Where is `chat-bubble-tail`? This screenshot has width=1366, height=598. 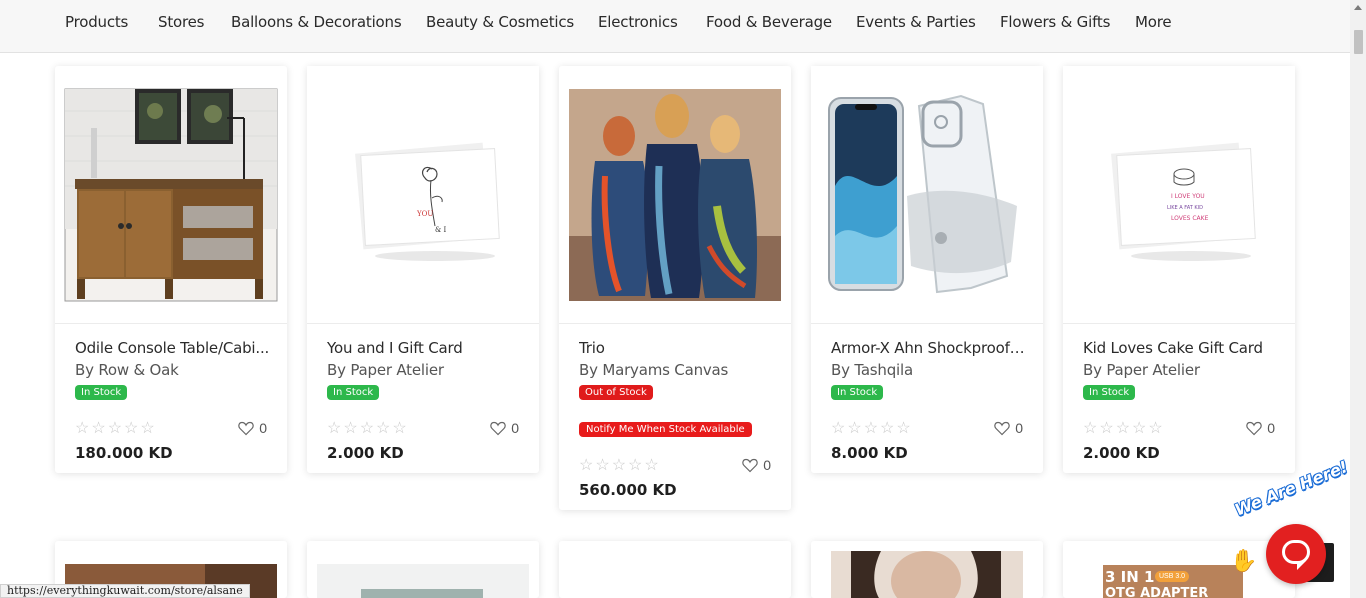 chat-bubble-tail is located at coordinates (1301, 565).